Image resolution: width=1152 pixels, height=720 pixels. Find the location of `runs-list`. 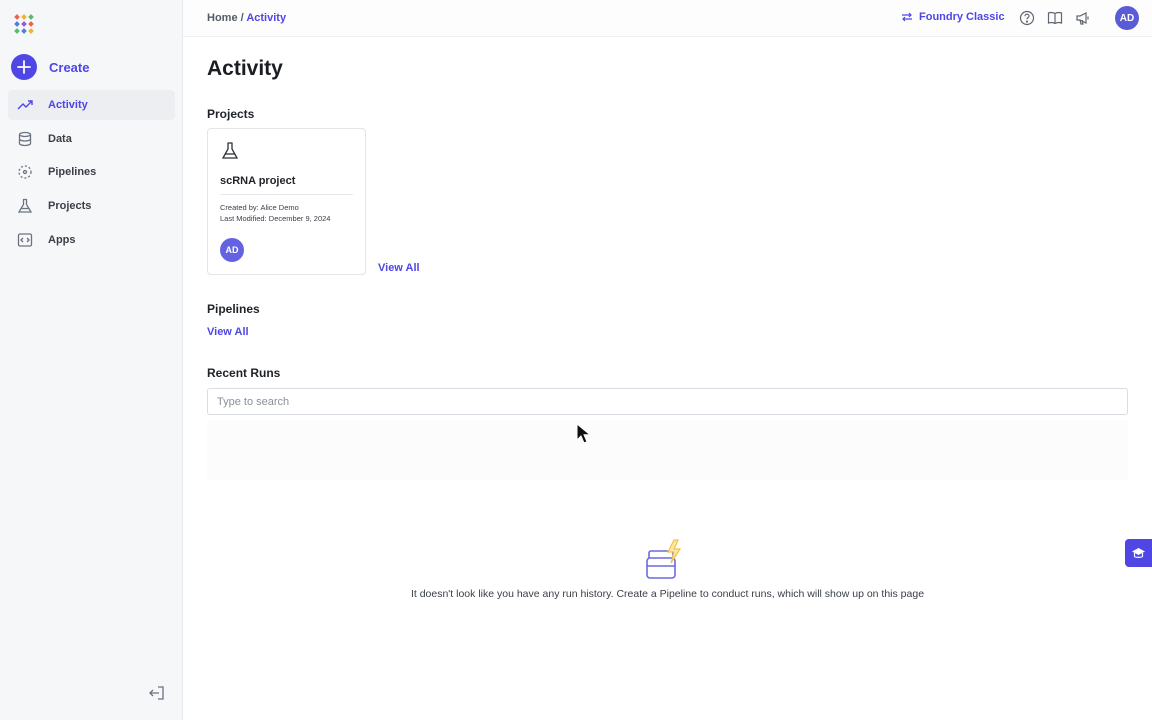

runs-list is located at coordinates (667, 450).